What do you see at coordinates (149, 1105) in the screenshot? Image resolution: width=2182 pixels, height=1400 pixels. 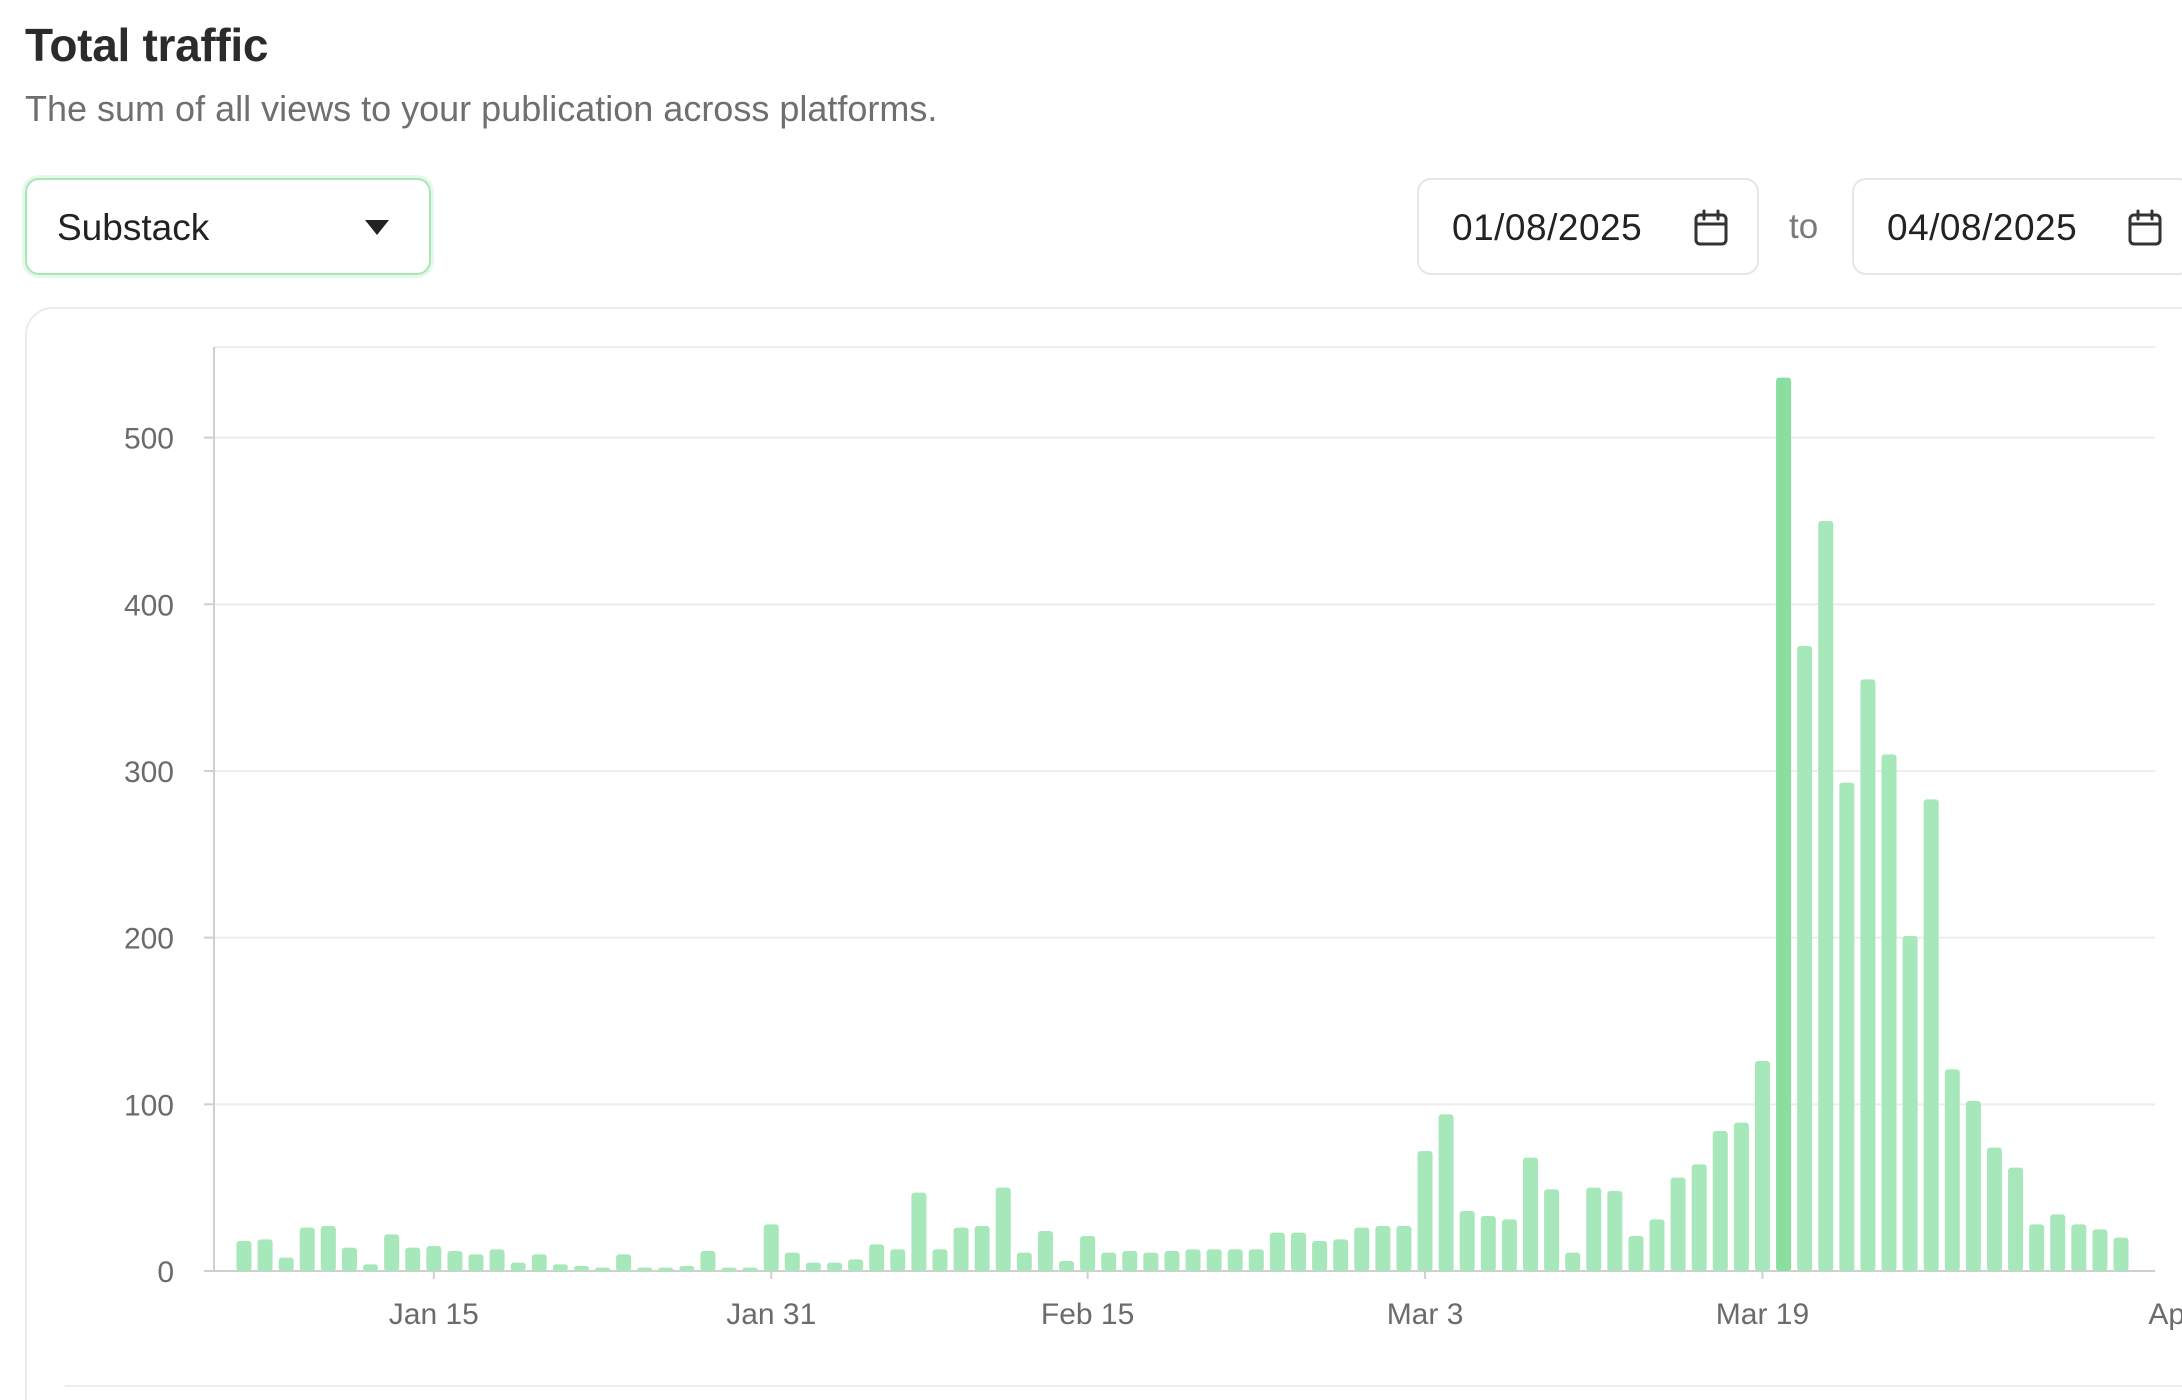 I see `y-tick-label: 100` at bounding box center [149, 1105].